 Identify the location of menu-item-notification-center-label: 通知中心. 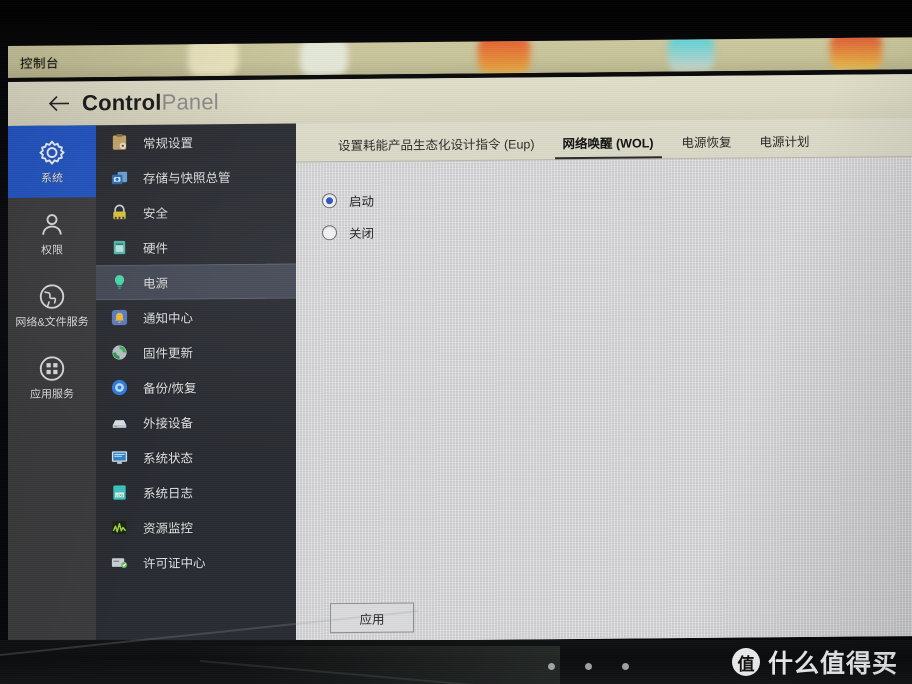
(168, 318).